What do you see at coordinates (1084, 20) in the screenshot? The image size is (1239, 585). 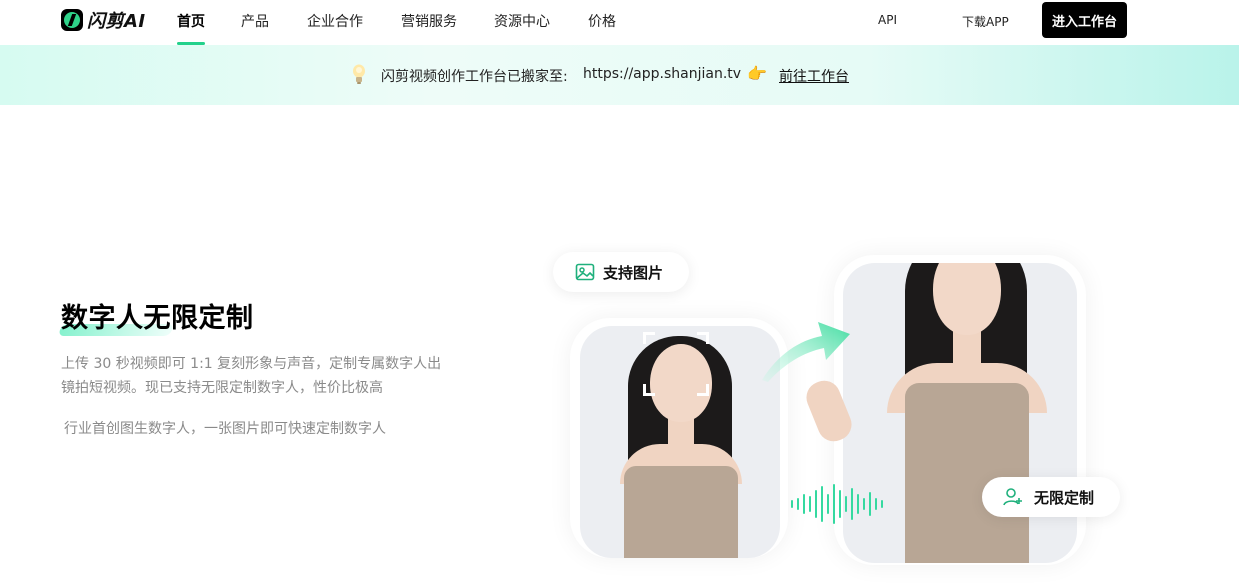 I see `enter-workspace-button: 进入工作台` at bounding box center [1084, 20].